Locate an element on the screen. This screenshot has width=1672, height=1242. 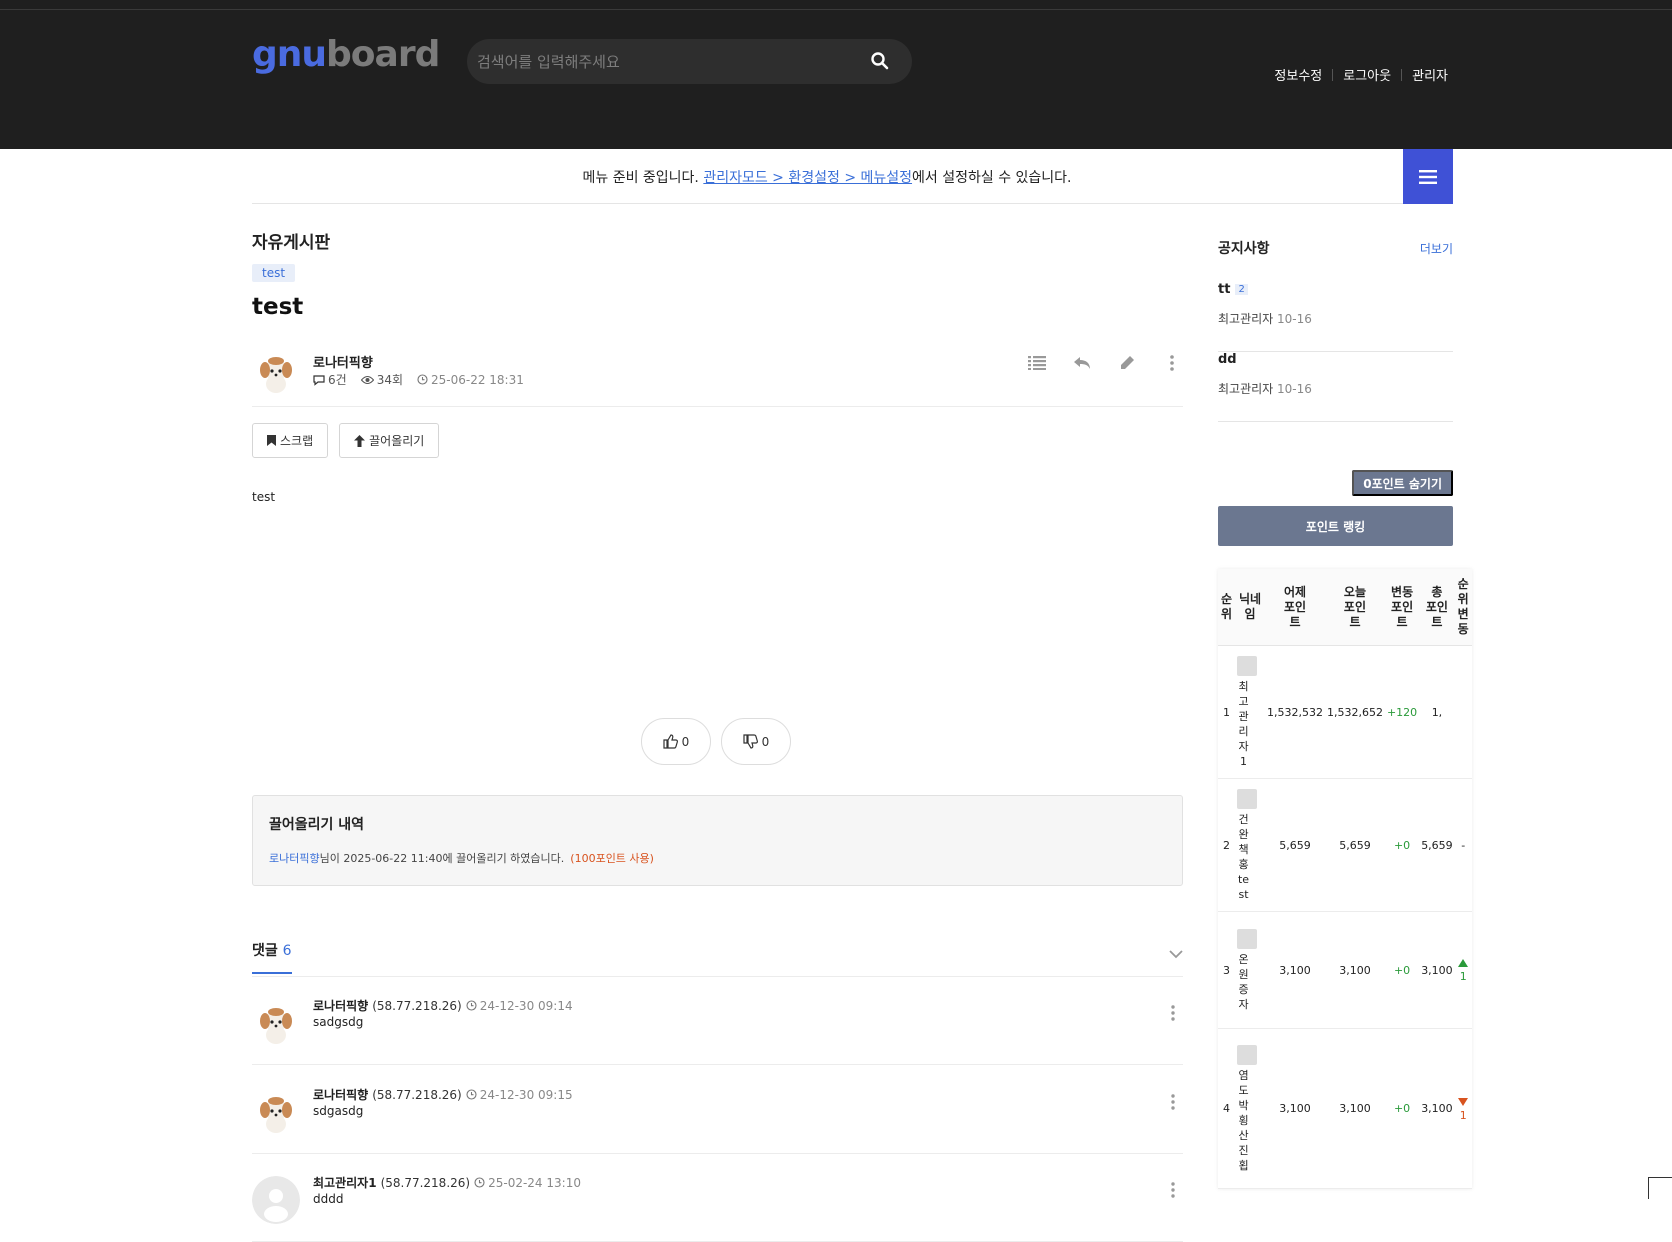
post-actions: 스크랩 끌어올리기 is located at coordinates (346, 440).